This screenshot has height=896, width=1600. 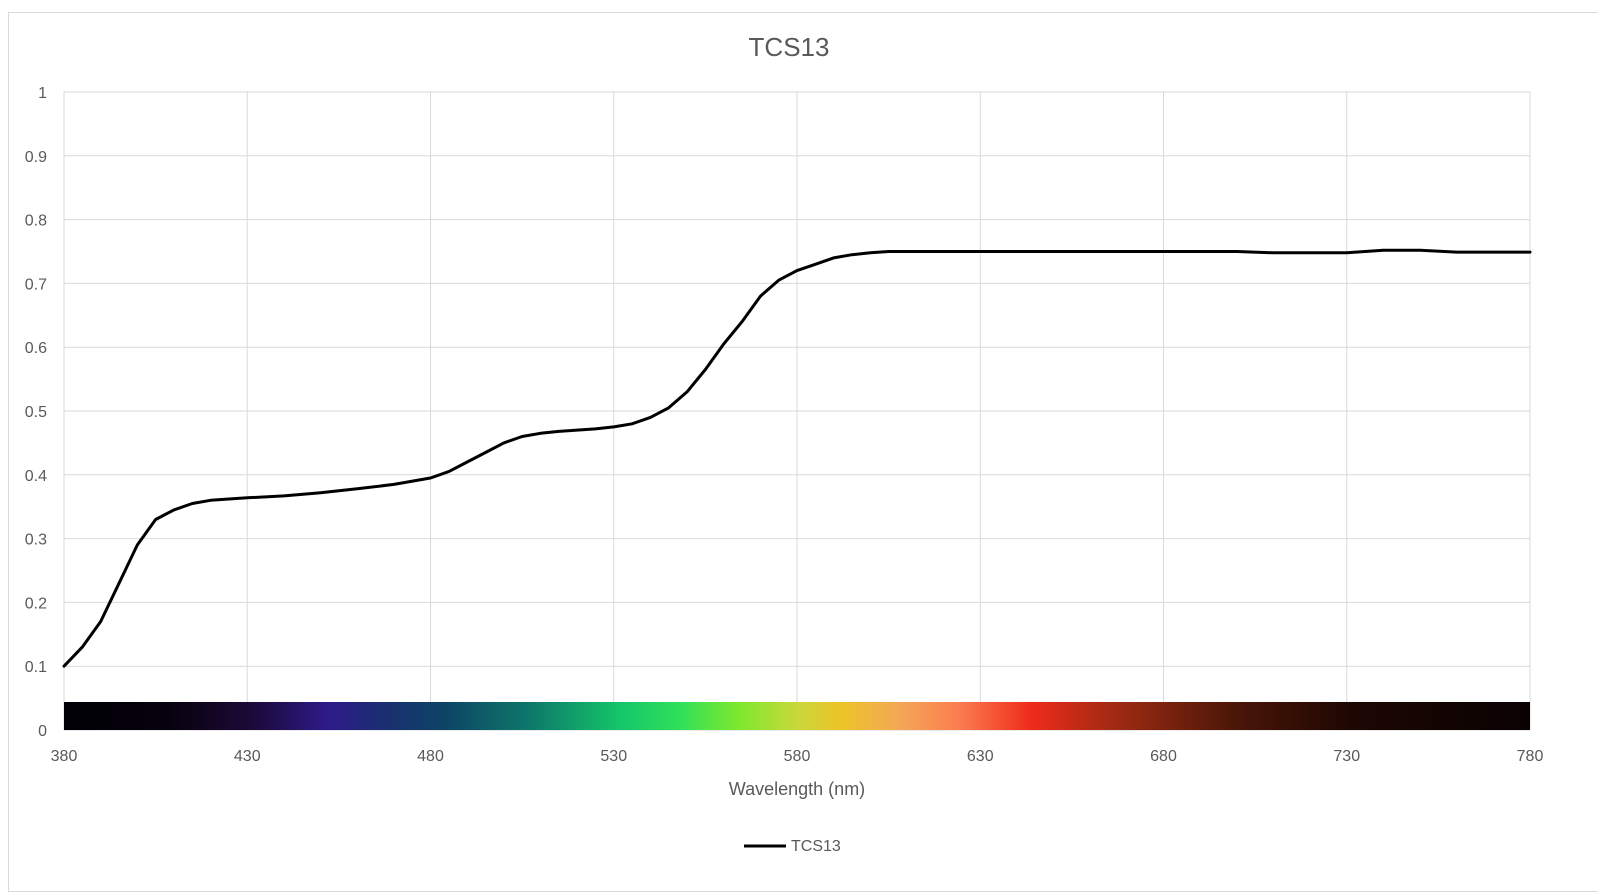 I want to click on legend-label-tcs13: TCS13, so click(x=816, y=846).